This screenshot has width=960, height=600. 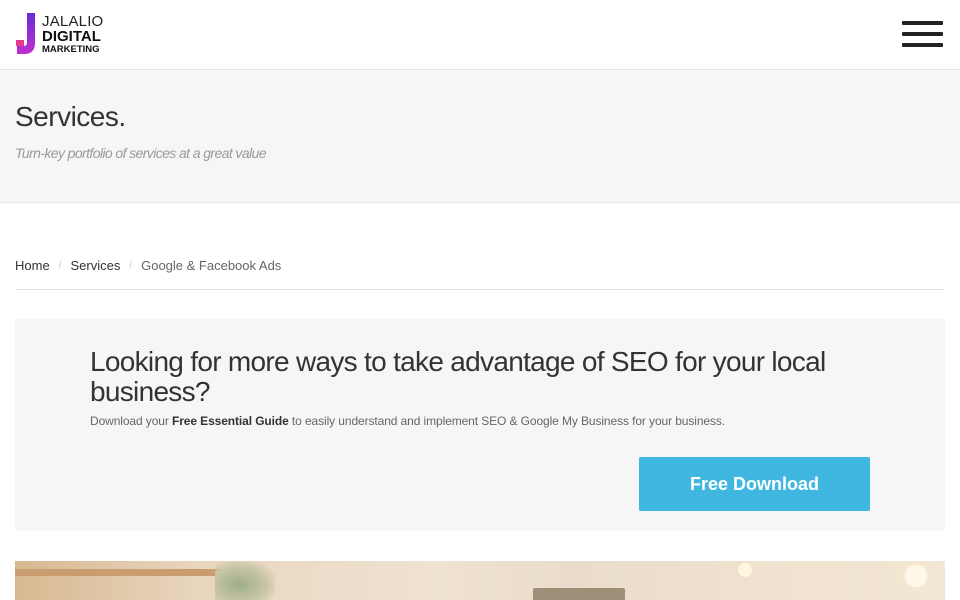 I want to click on menu-bar-middle, so click(x=922, y=34).